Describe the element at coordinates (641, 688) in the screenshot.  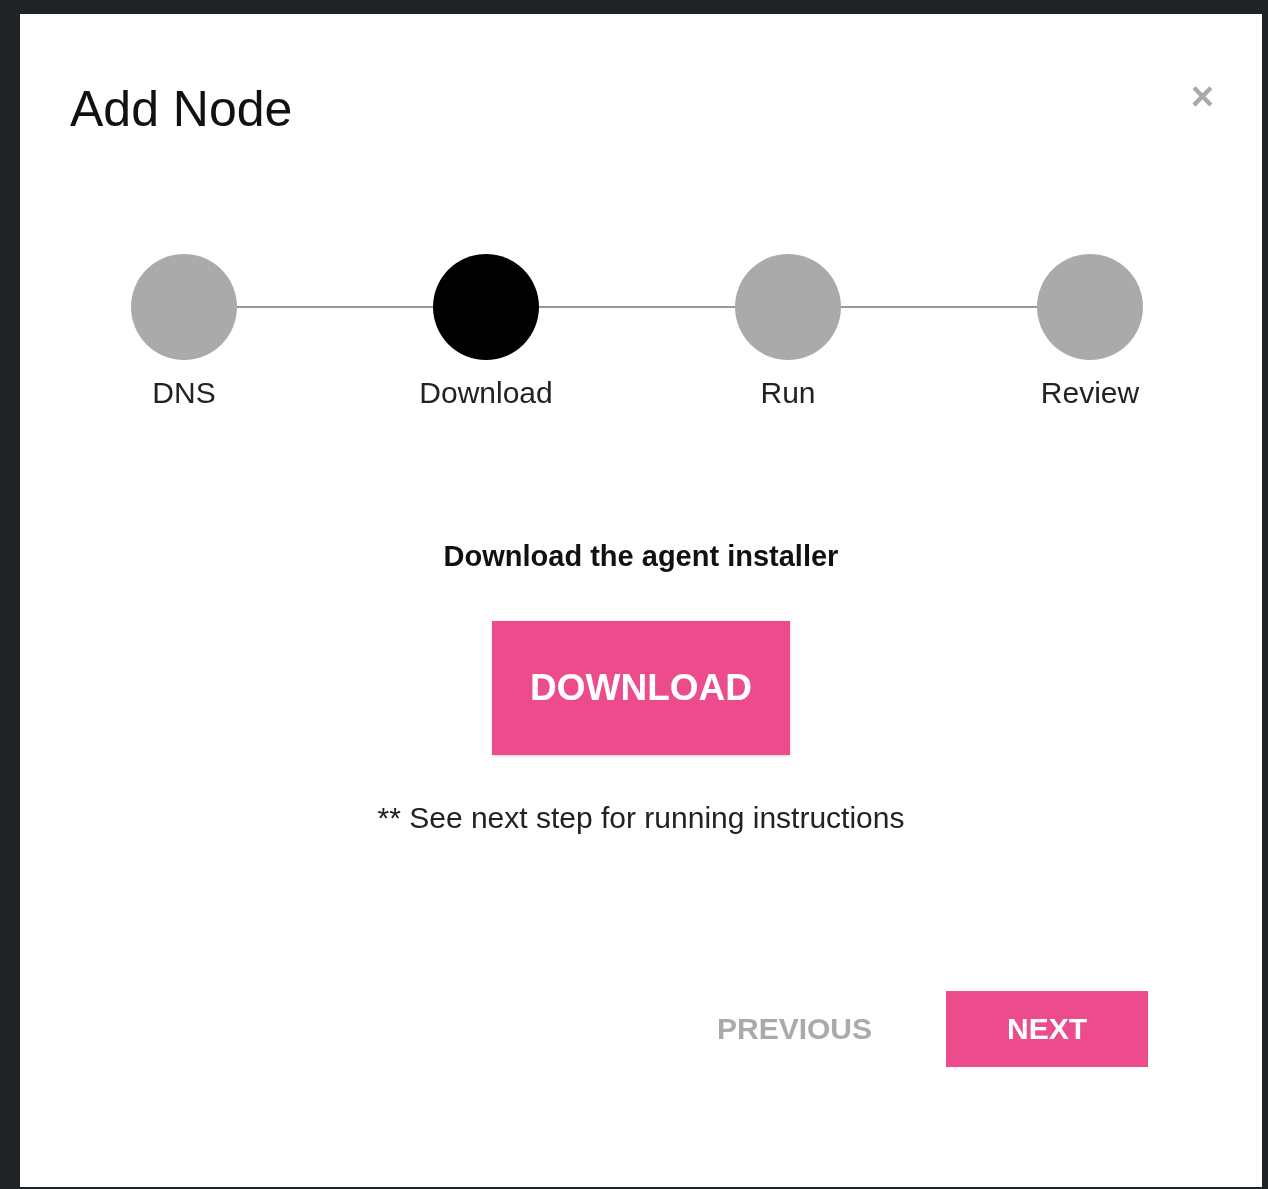
I see `download-button: DOWNLOAD` at that location.